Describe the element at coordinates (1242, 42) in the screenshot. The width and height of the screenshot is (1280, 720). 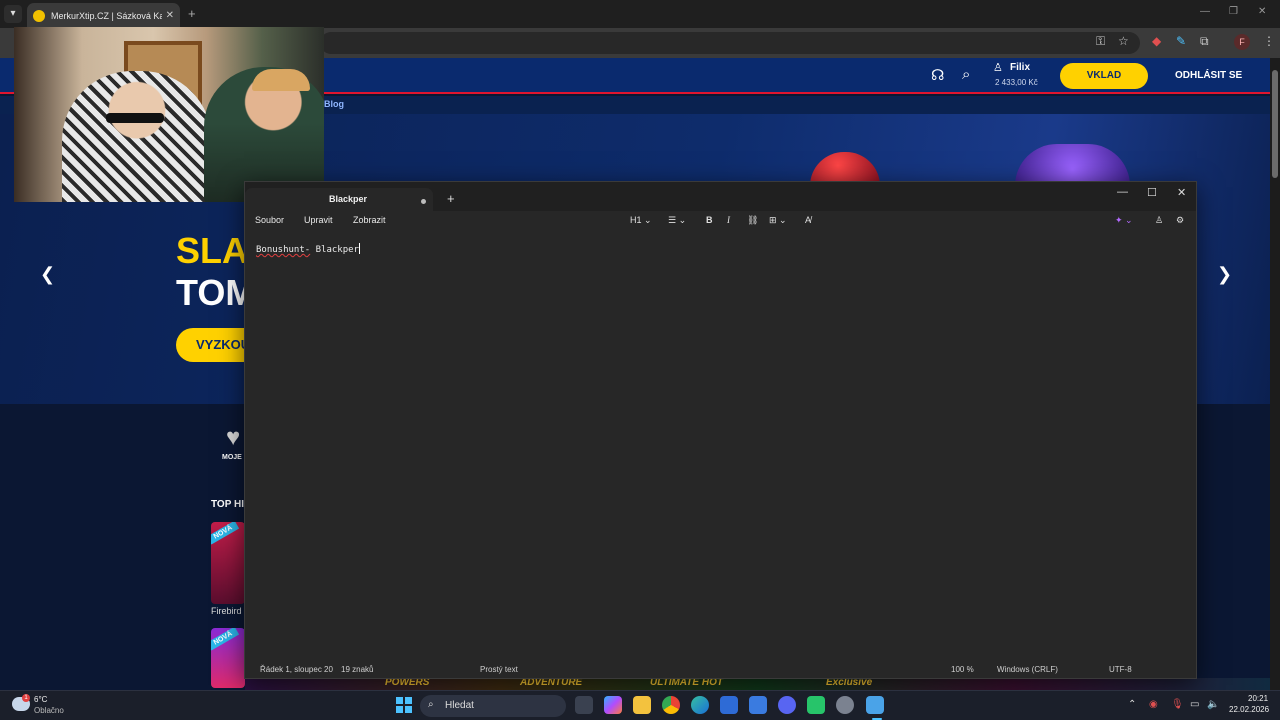
I see `profile-avatar: F` at that location.